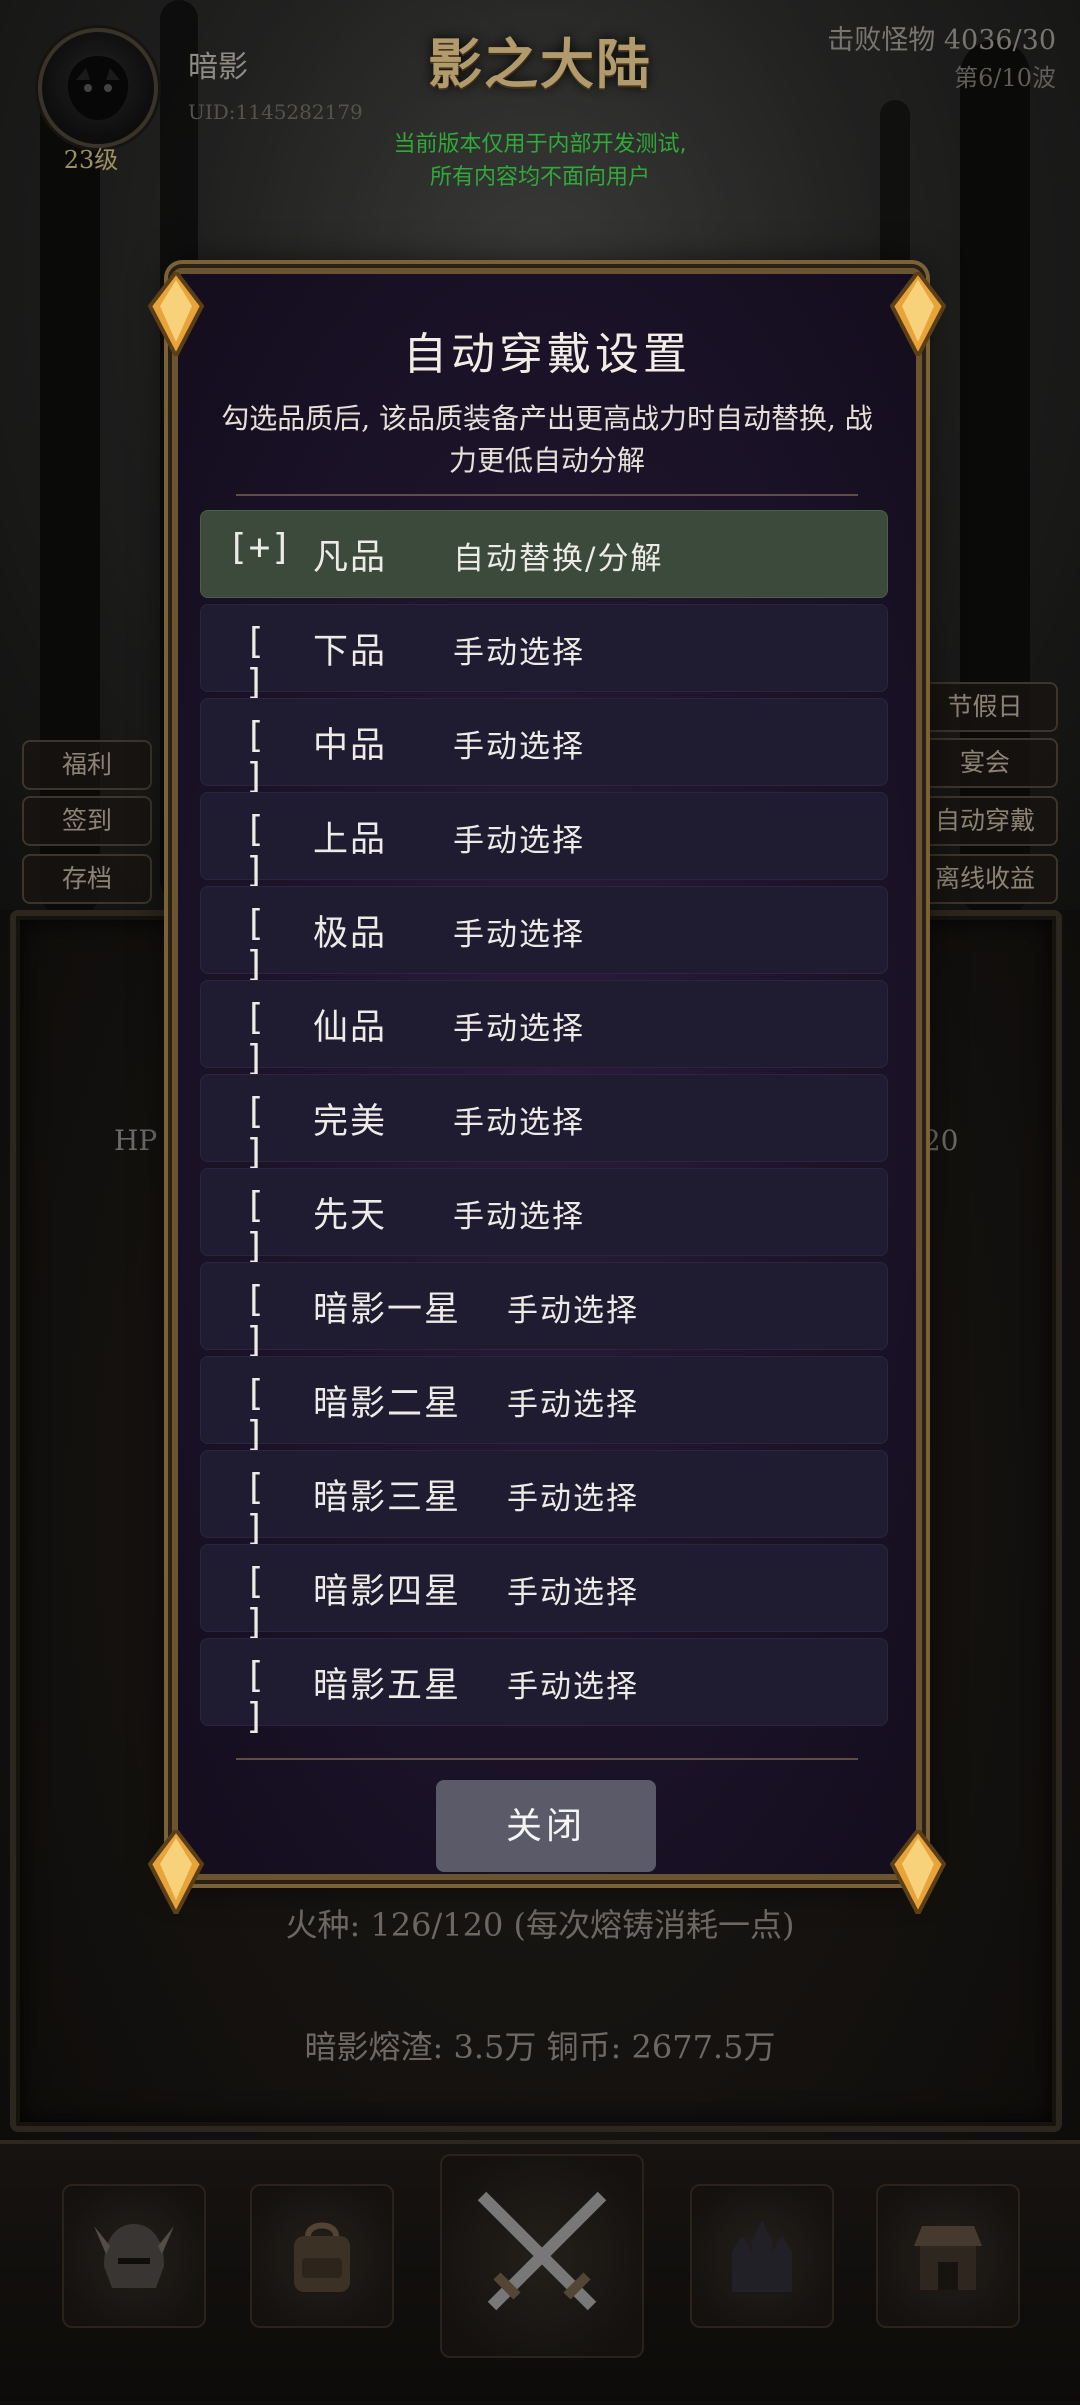 Image resolution: width=1080 pixels, height=2405 pixels. I want to click on quality-name: 暗影三星, so click(387, 1498).